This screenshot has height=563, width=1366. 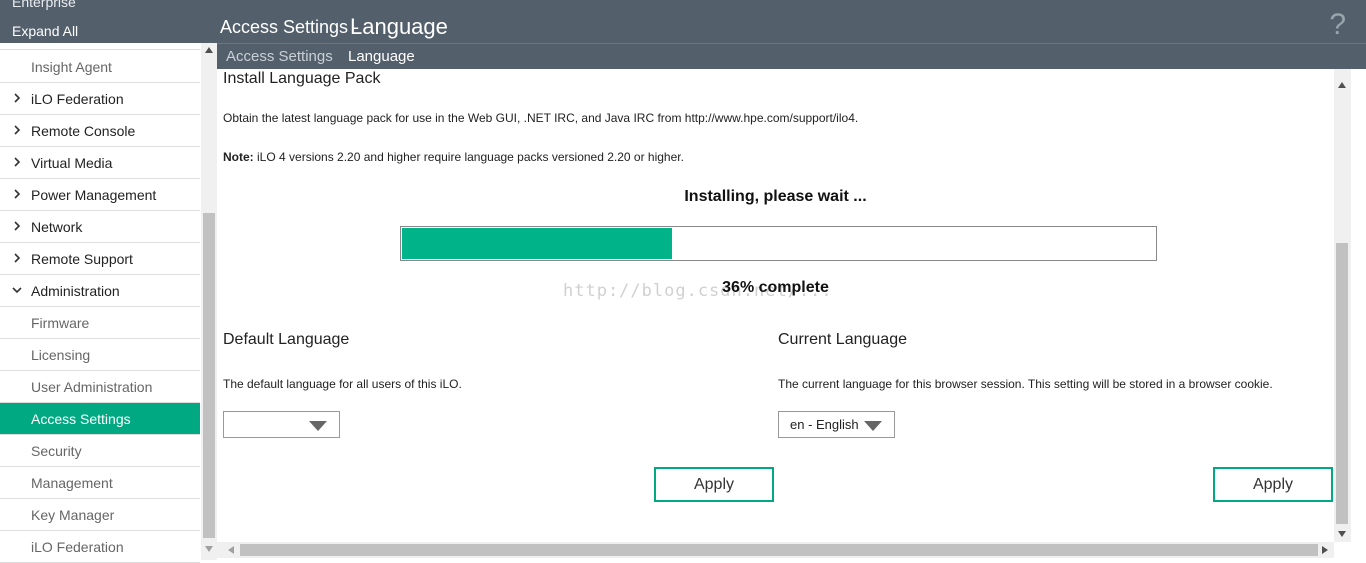 I want to click on sidebar-item-access-settings: Access Settings, so click(x=100, y=419).